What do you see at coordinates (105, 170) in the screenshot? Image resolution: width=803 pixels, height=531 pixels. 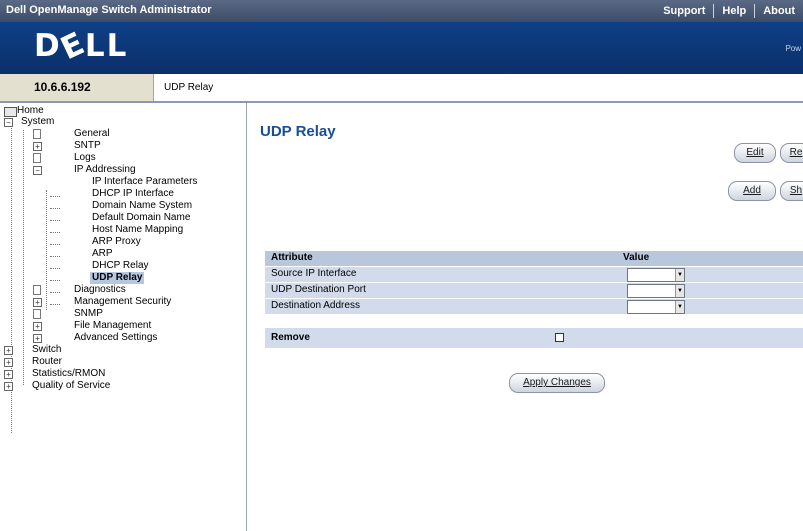 I see `tree-item-ip-addressing: IP Addressing` at bounding box center [105, 170].